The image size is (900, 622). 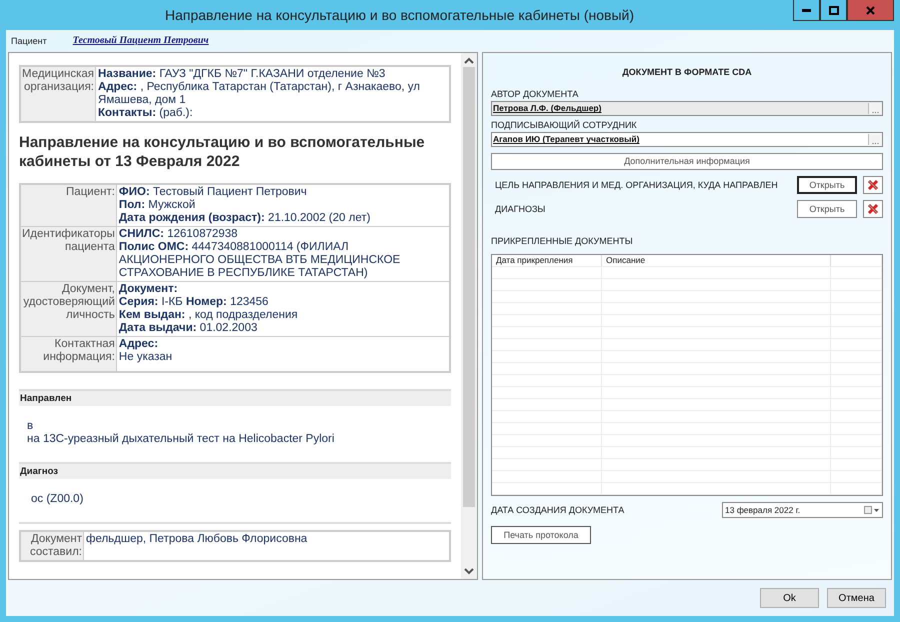 I want to click on section-text: ос (Z00.0), so click(x=57, y=499).